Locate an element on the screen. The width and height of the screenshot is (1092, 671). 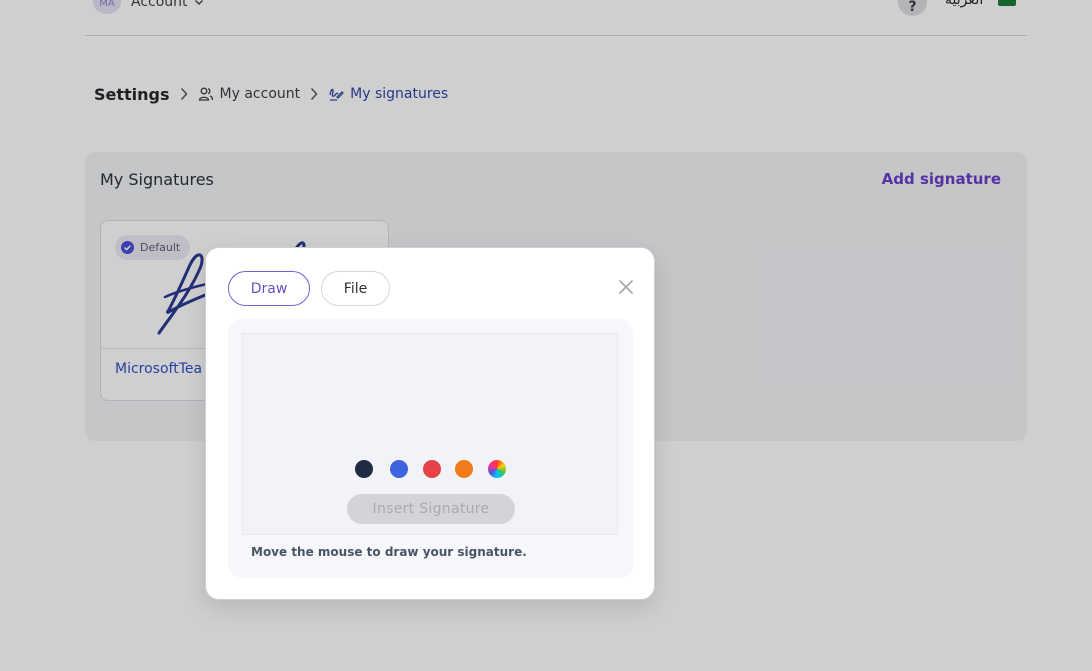
insert-signature-button: Insert Signature is located at coordinates (431, 509).